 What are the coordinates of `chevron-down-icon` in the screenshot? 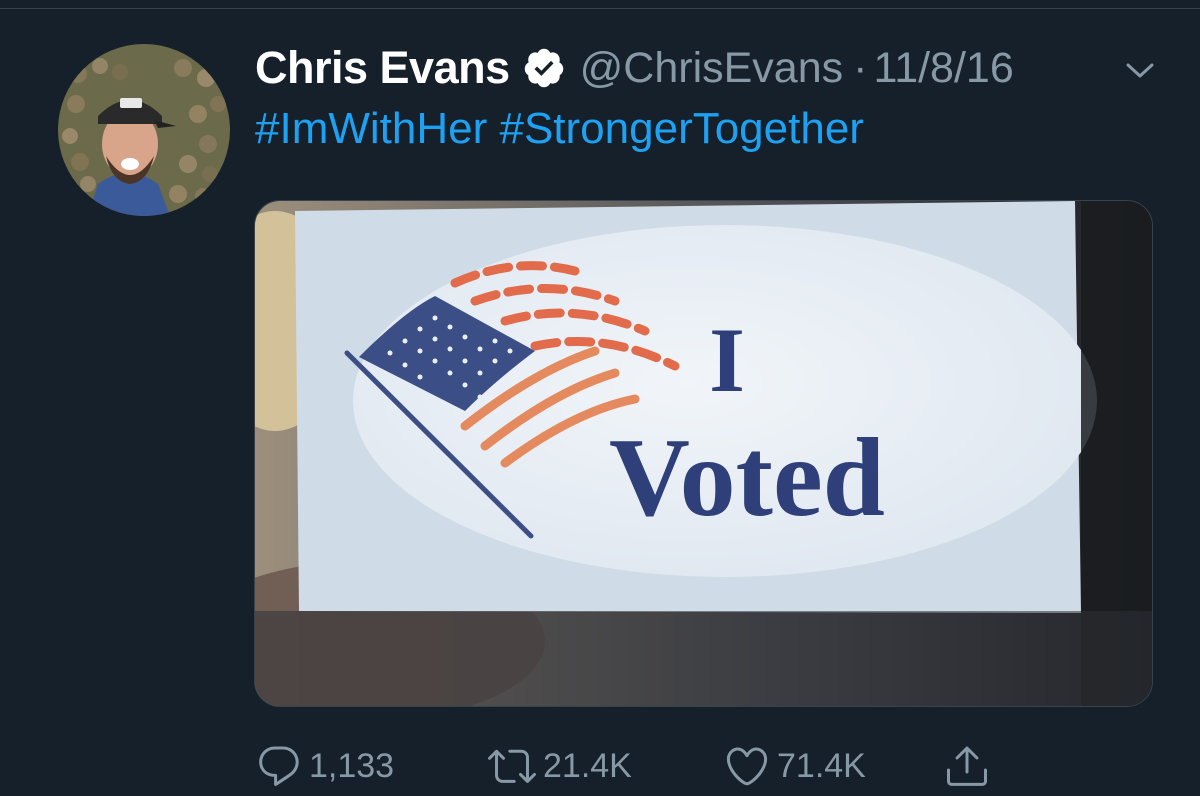 It's located at (1140, 71).